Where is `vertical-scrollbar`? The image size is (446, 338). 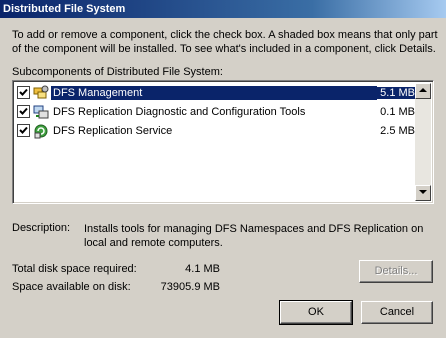
vertical-scrollbar is located at coordinates (423, 142).